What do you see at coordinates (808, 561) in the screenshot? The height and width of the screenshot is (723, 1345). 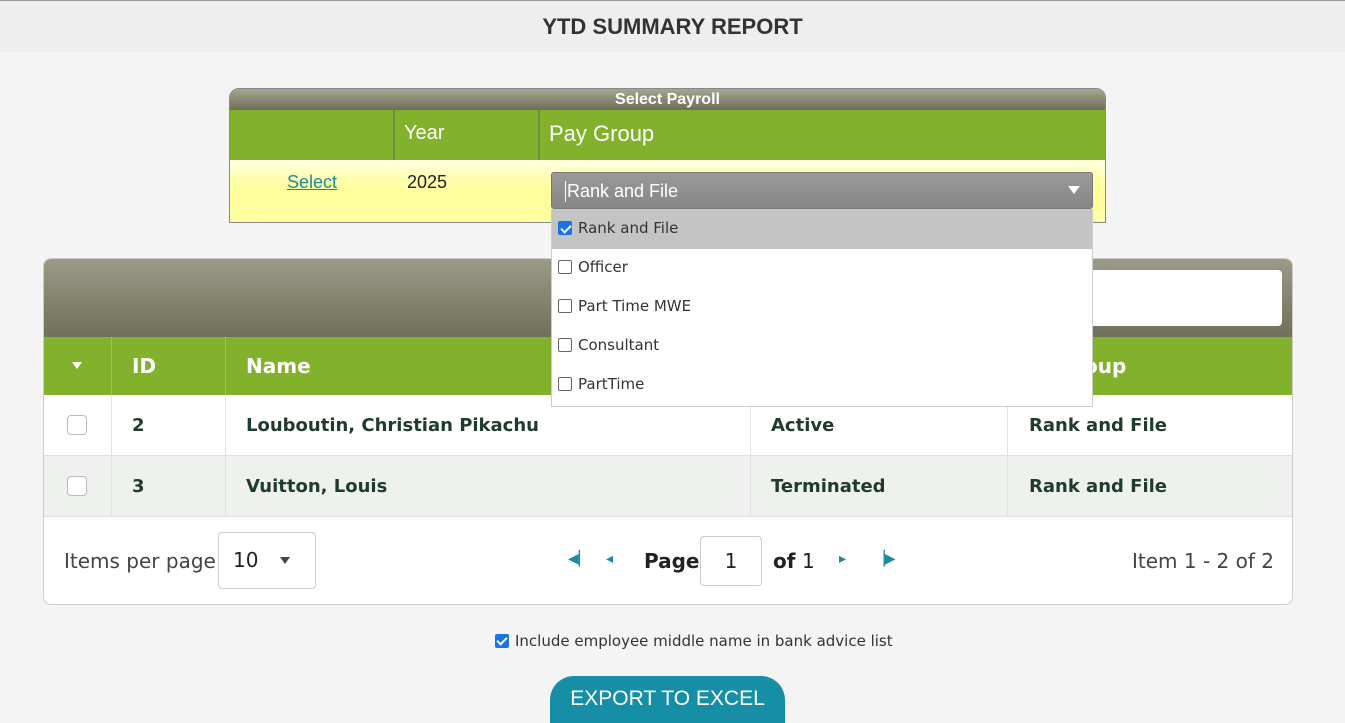 I see `total-pages: 1` at bounding box center [808, 561].